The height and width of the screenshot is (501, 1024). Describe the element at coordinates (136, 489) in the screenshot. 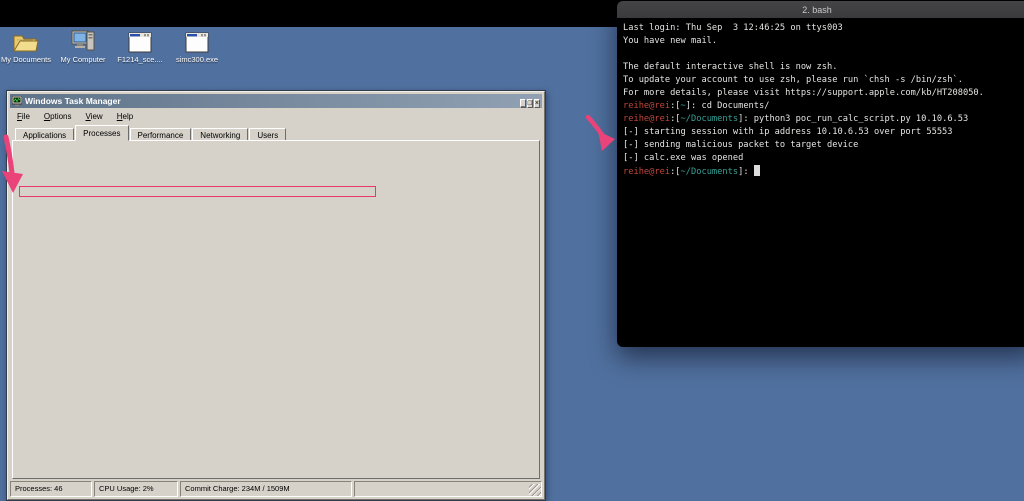

I see `status-segment-1: CPU Usage: 2%` at that location.